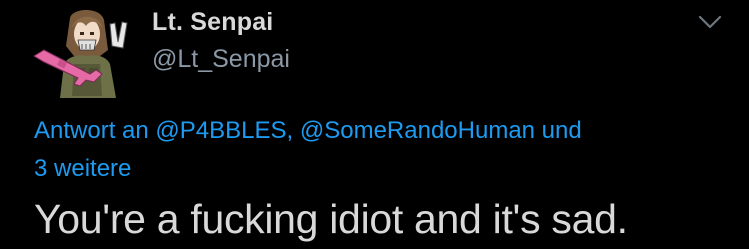  Describe the element at coordinates (212, 22) in the screenshot. I see `display-name: Lt. Senpai` at that location.